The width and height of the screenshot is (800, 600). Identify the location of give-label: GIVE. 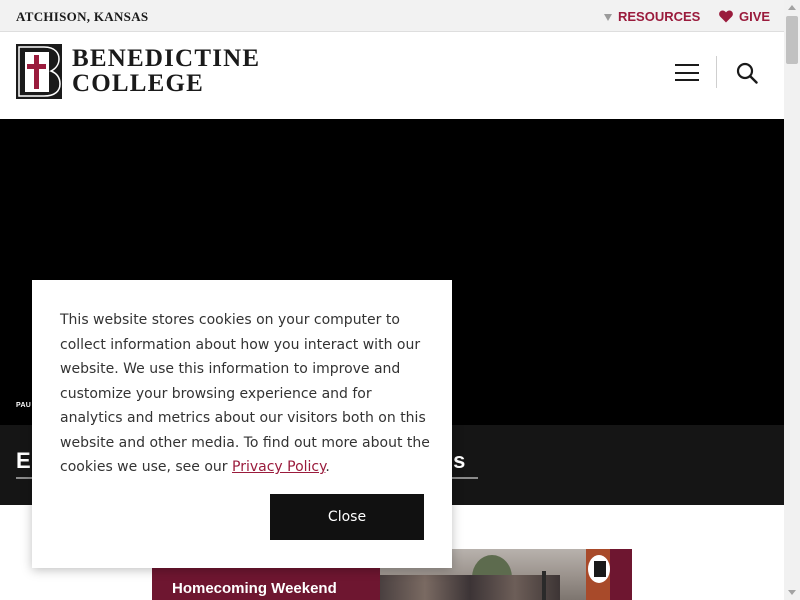
(755, 16).